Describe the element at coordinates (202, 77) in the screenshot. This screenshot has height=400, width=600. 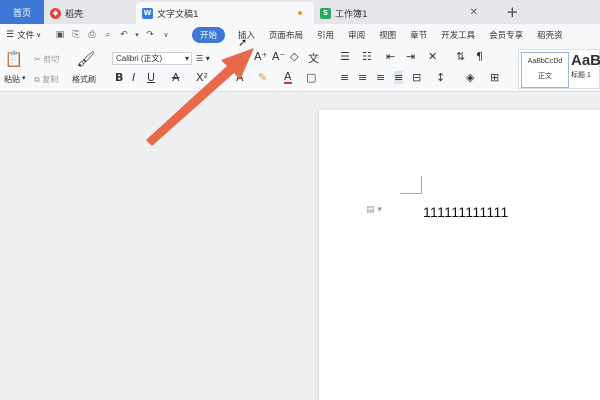
I see `superscript-button: X²` at that location.